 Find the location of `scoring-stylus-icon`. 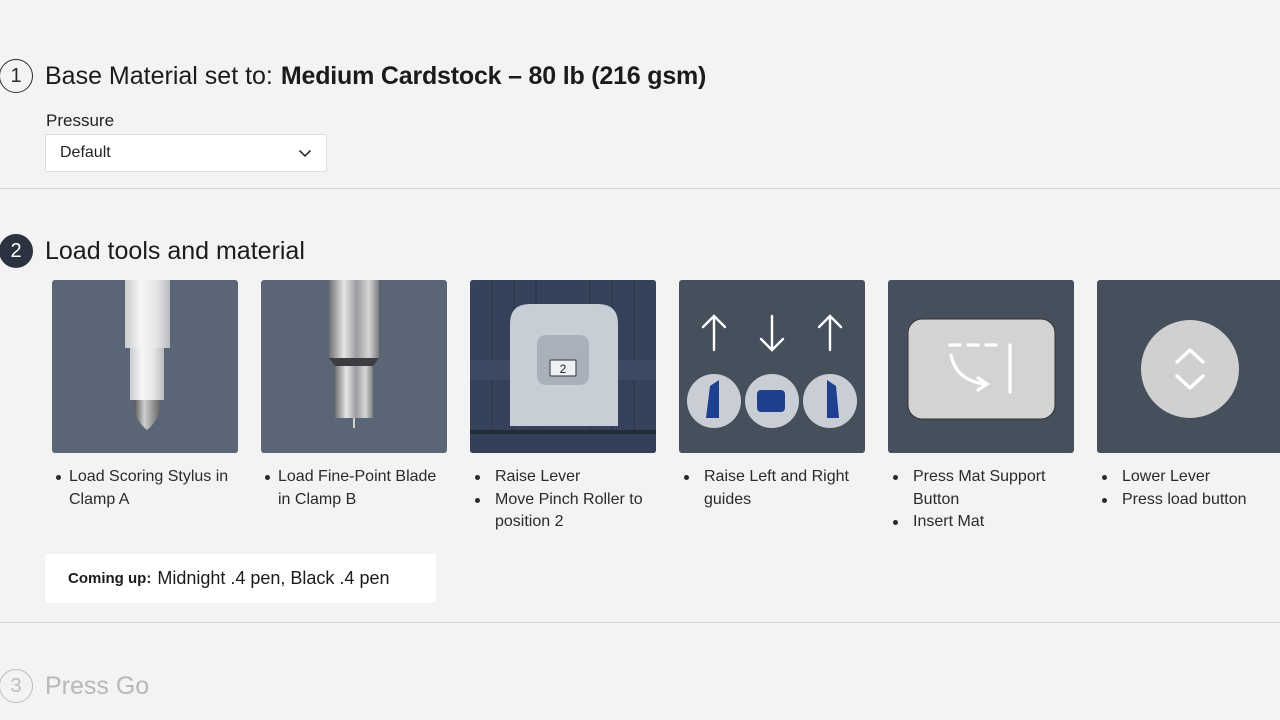

scoring-stylus-icon is located at coordinates (147, 355).